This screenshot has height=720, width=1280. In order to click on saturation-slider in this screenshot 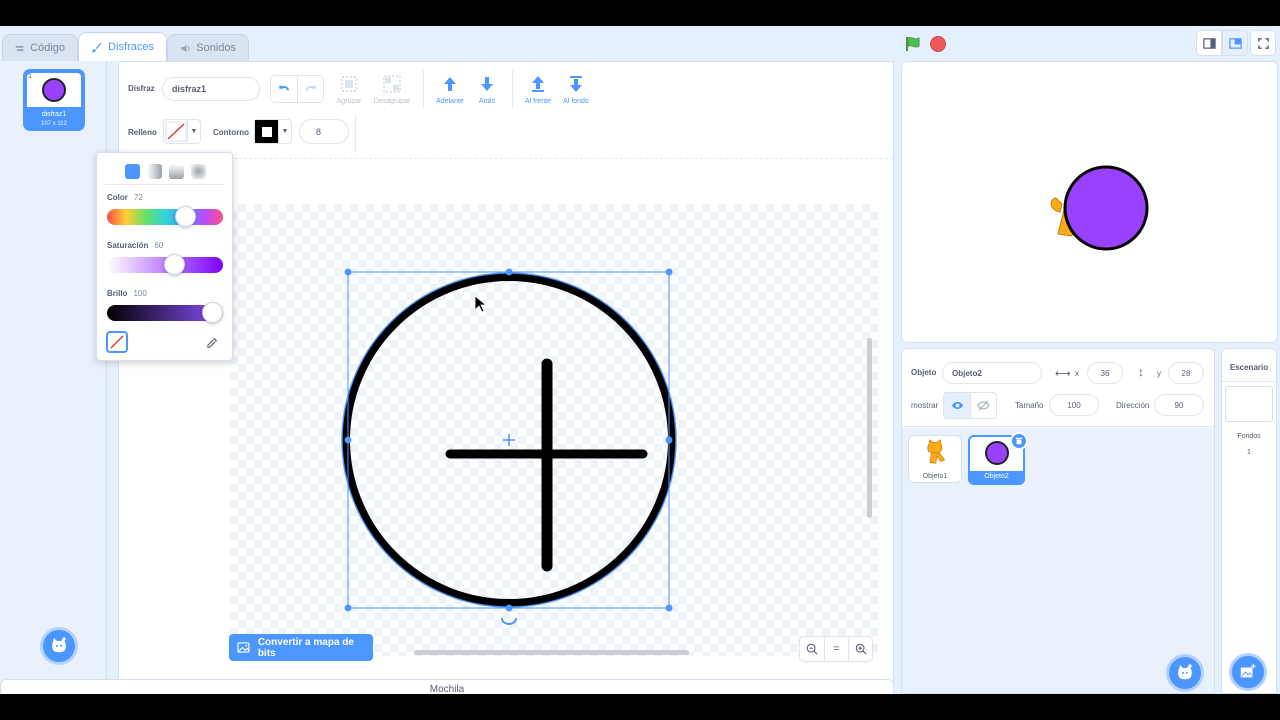, I will do `click(165, 264)`.